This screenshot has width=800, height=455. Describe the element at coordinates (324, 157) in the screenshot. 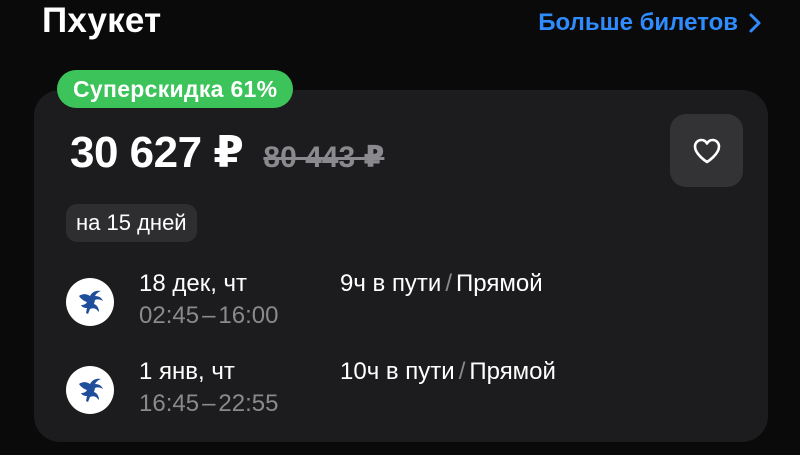

I see `price-old: 80 443 ₽` at that location.